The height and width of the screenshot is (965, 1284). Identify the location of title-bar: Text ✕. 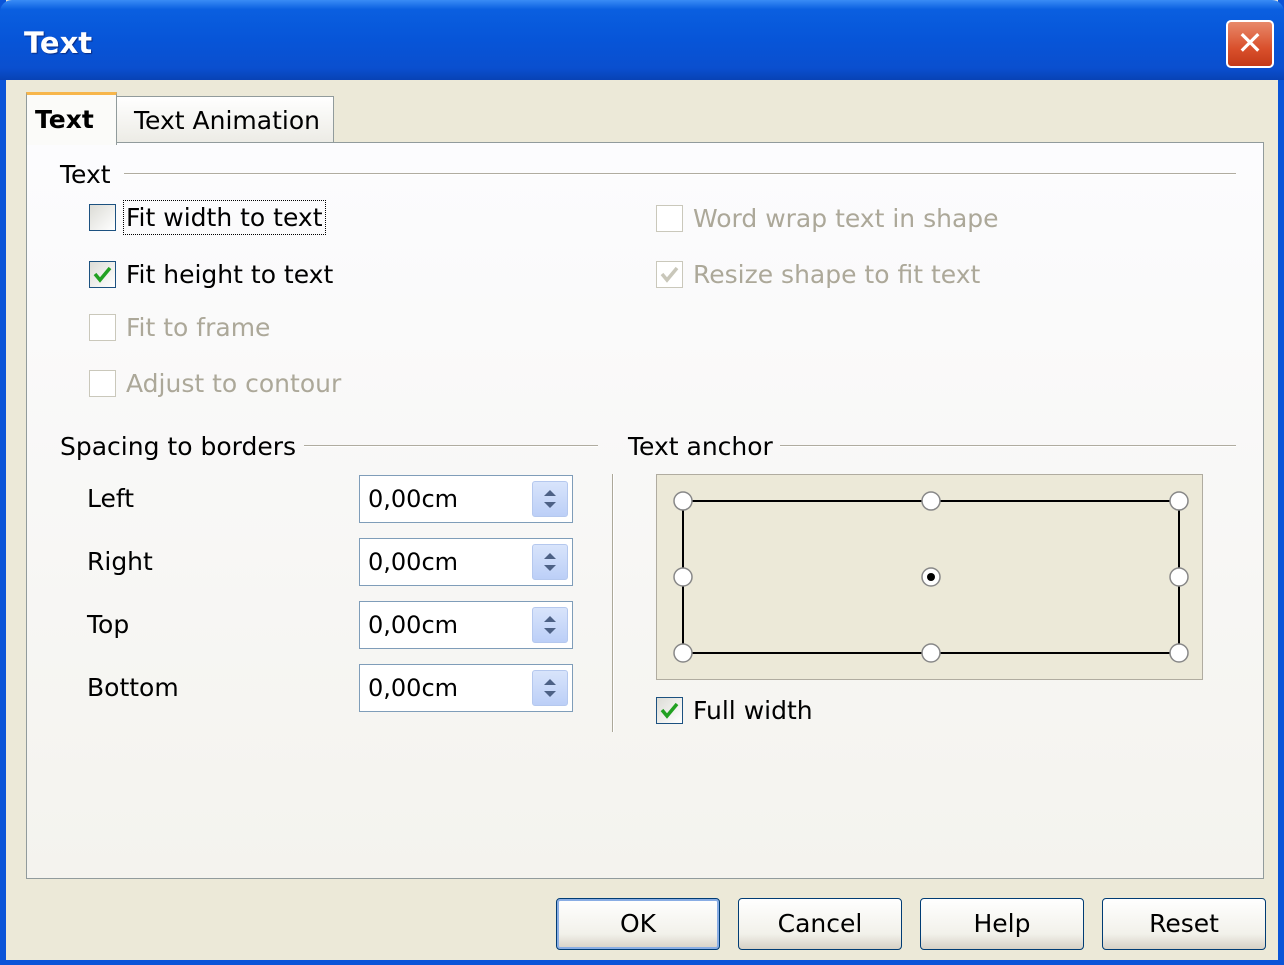
(642, 40).